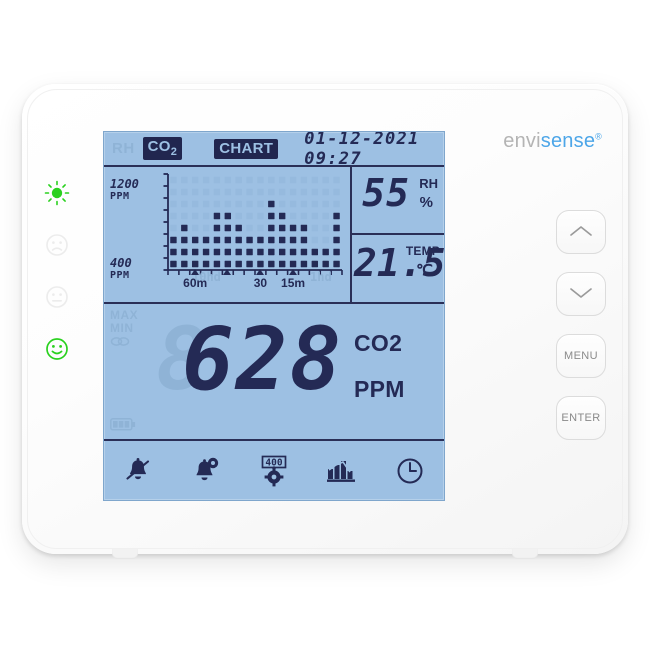 This screenshot has height=650, width=650. Describe the element at coordinates (124, 343) in the screenshot. I see `link-icon` at that location.